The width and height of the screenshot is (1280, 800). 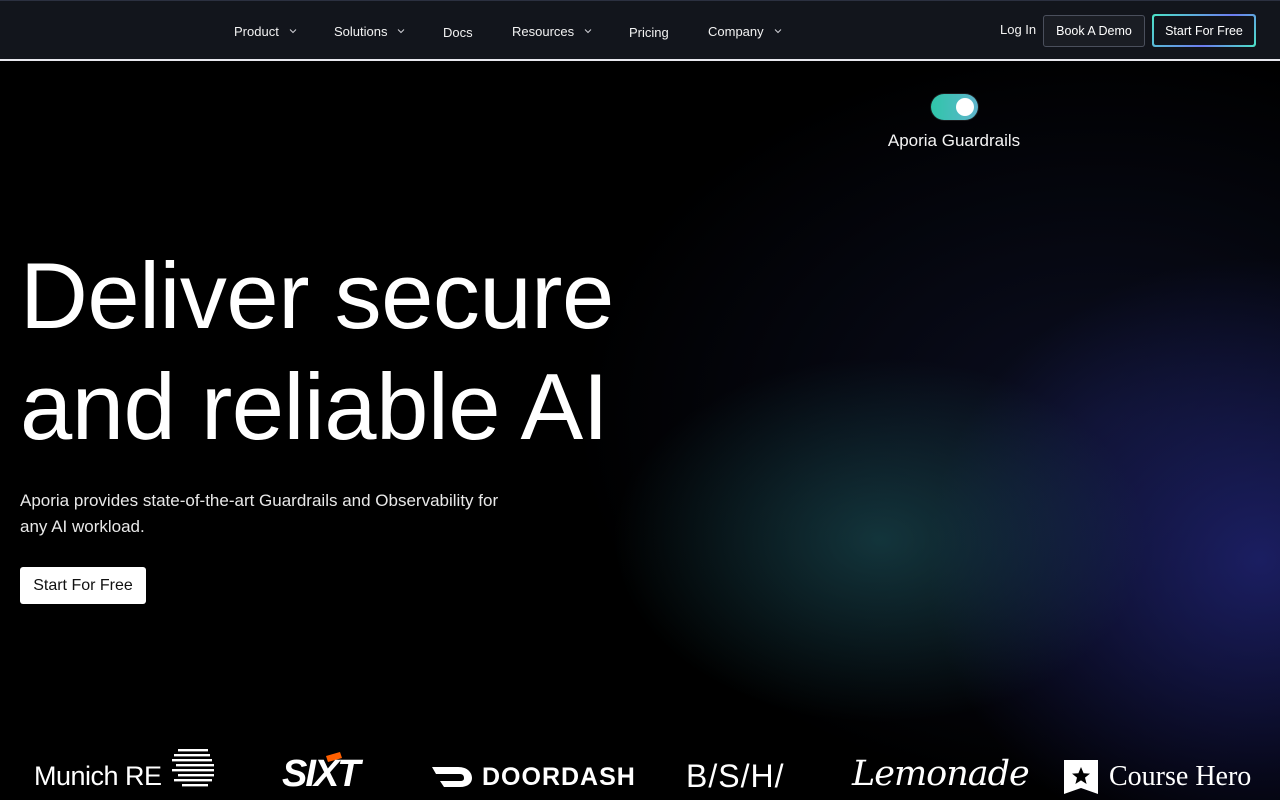 I want to click on start-free-nav-button: Start For Free, so click(x=1204, y=30).